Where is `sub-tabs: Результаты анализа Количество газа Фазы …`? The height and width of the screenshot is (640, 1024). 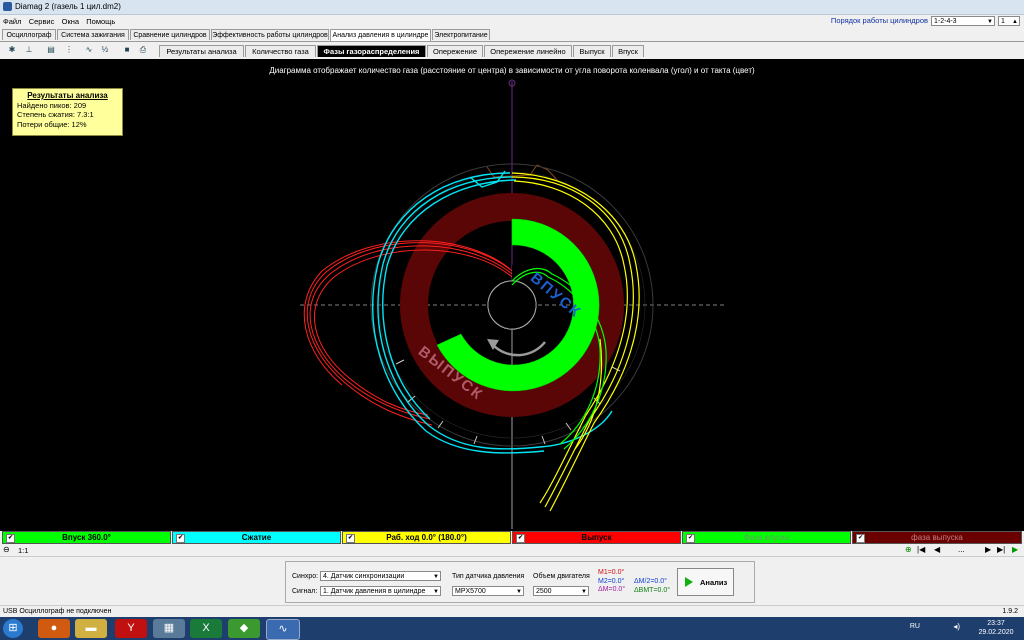 sub-tabs: Результаты анализа Количество газа Фазы … is located at coordinates (512, 51).